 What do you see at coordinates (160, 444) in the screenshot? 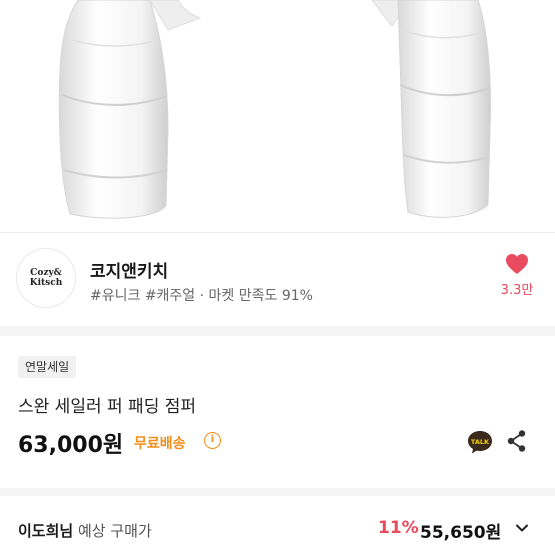
I see `free-shipping-label: 무료배송` at bounding box center [160, 444].